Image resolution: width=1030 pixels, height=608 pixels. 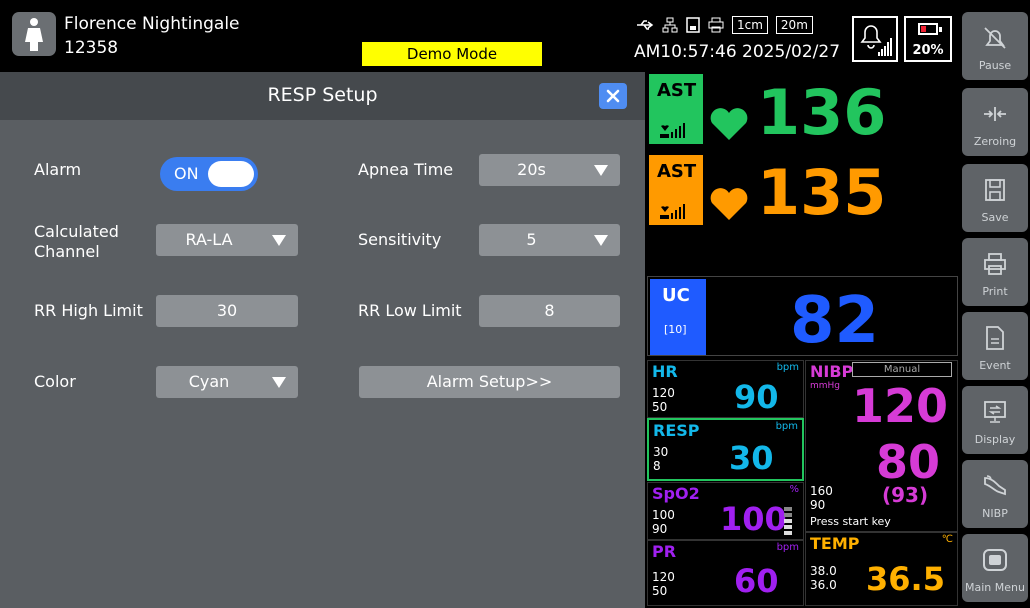 I want to click on color-select: Cyan, so click(x=227, y=382).